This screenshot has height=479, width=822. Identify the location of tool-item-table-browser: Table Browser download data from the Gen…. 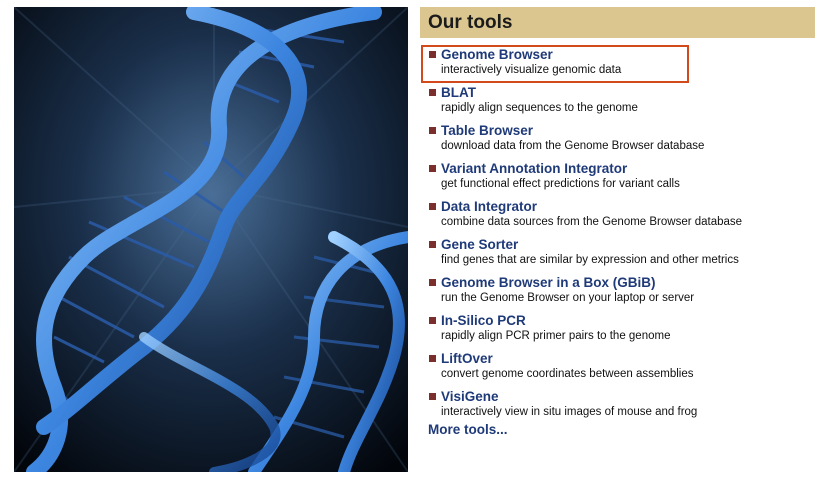
(617, 141).